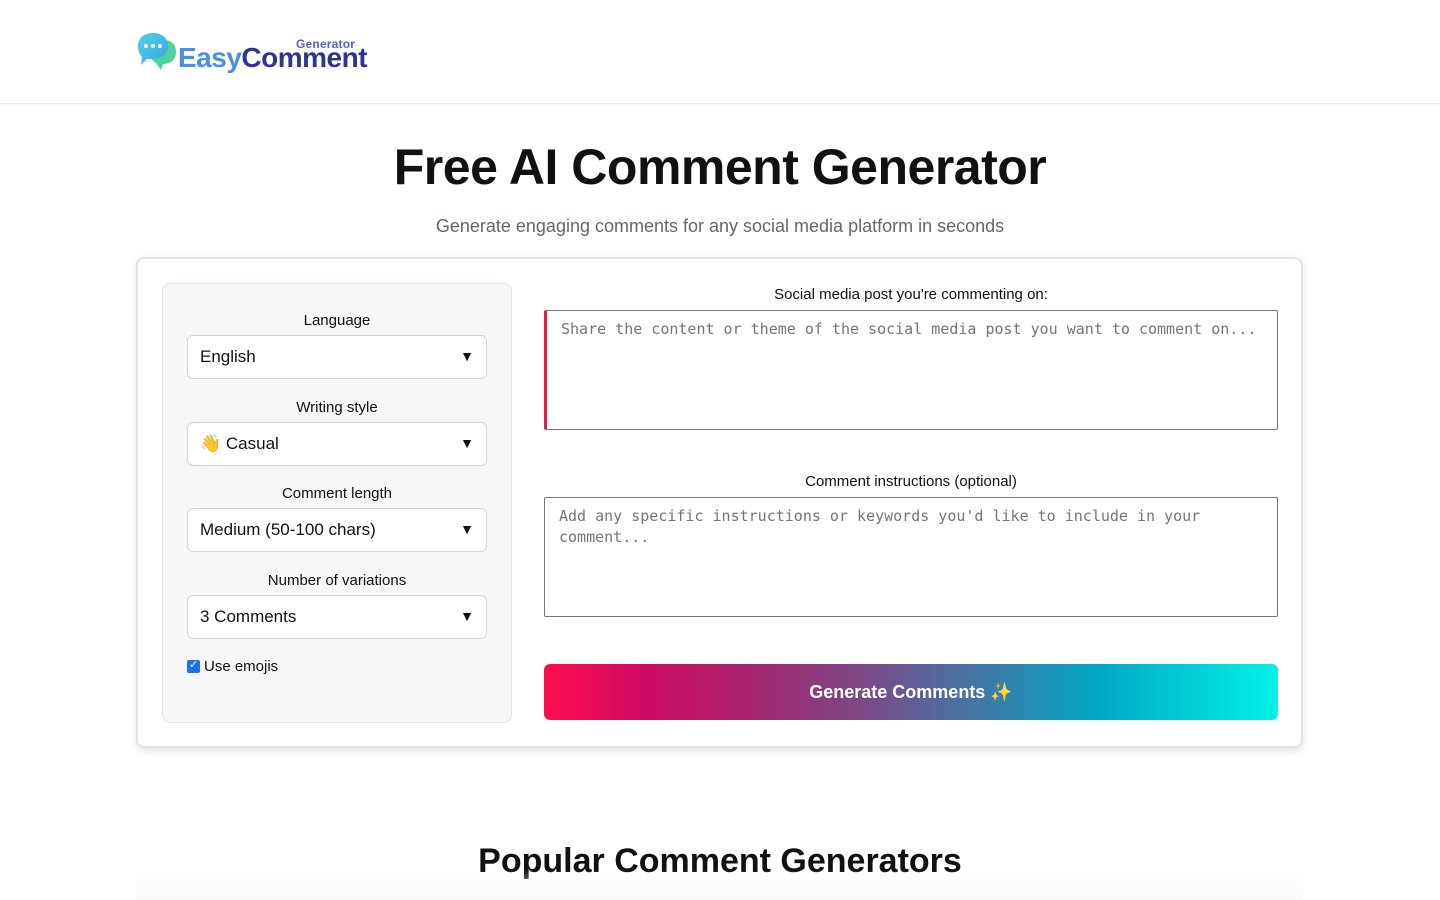  Describe the element at coordinates (911, 481) in the screenshot. I see `instructions-label: Comment instructions (optional)` at that location.